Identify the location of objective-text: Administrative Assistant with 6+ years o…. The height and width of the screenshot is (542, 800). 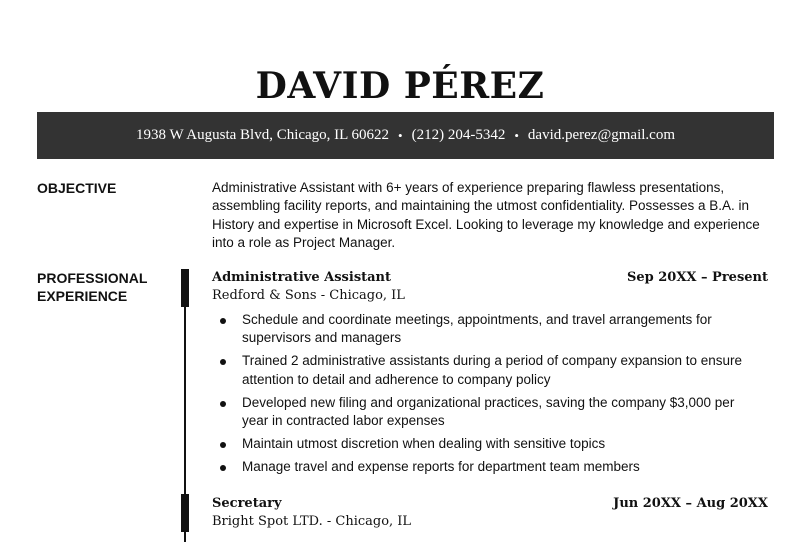
(486, 215).